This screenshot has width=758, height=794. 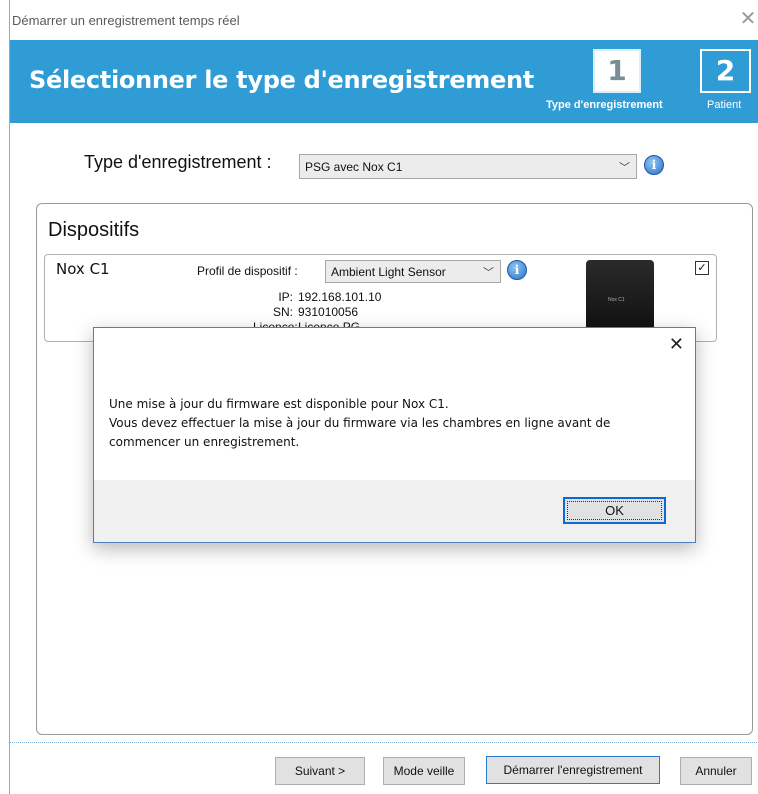 I want to click on window-title: Démarrer un enregistrement temps réel, so click(x=126, y=20).